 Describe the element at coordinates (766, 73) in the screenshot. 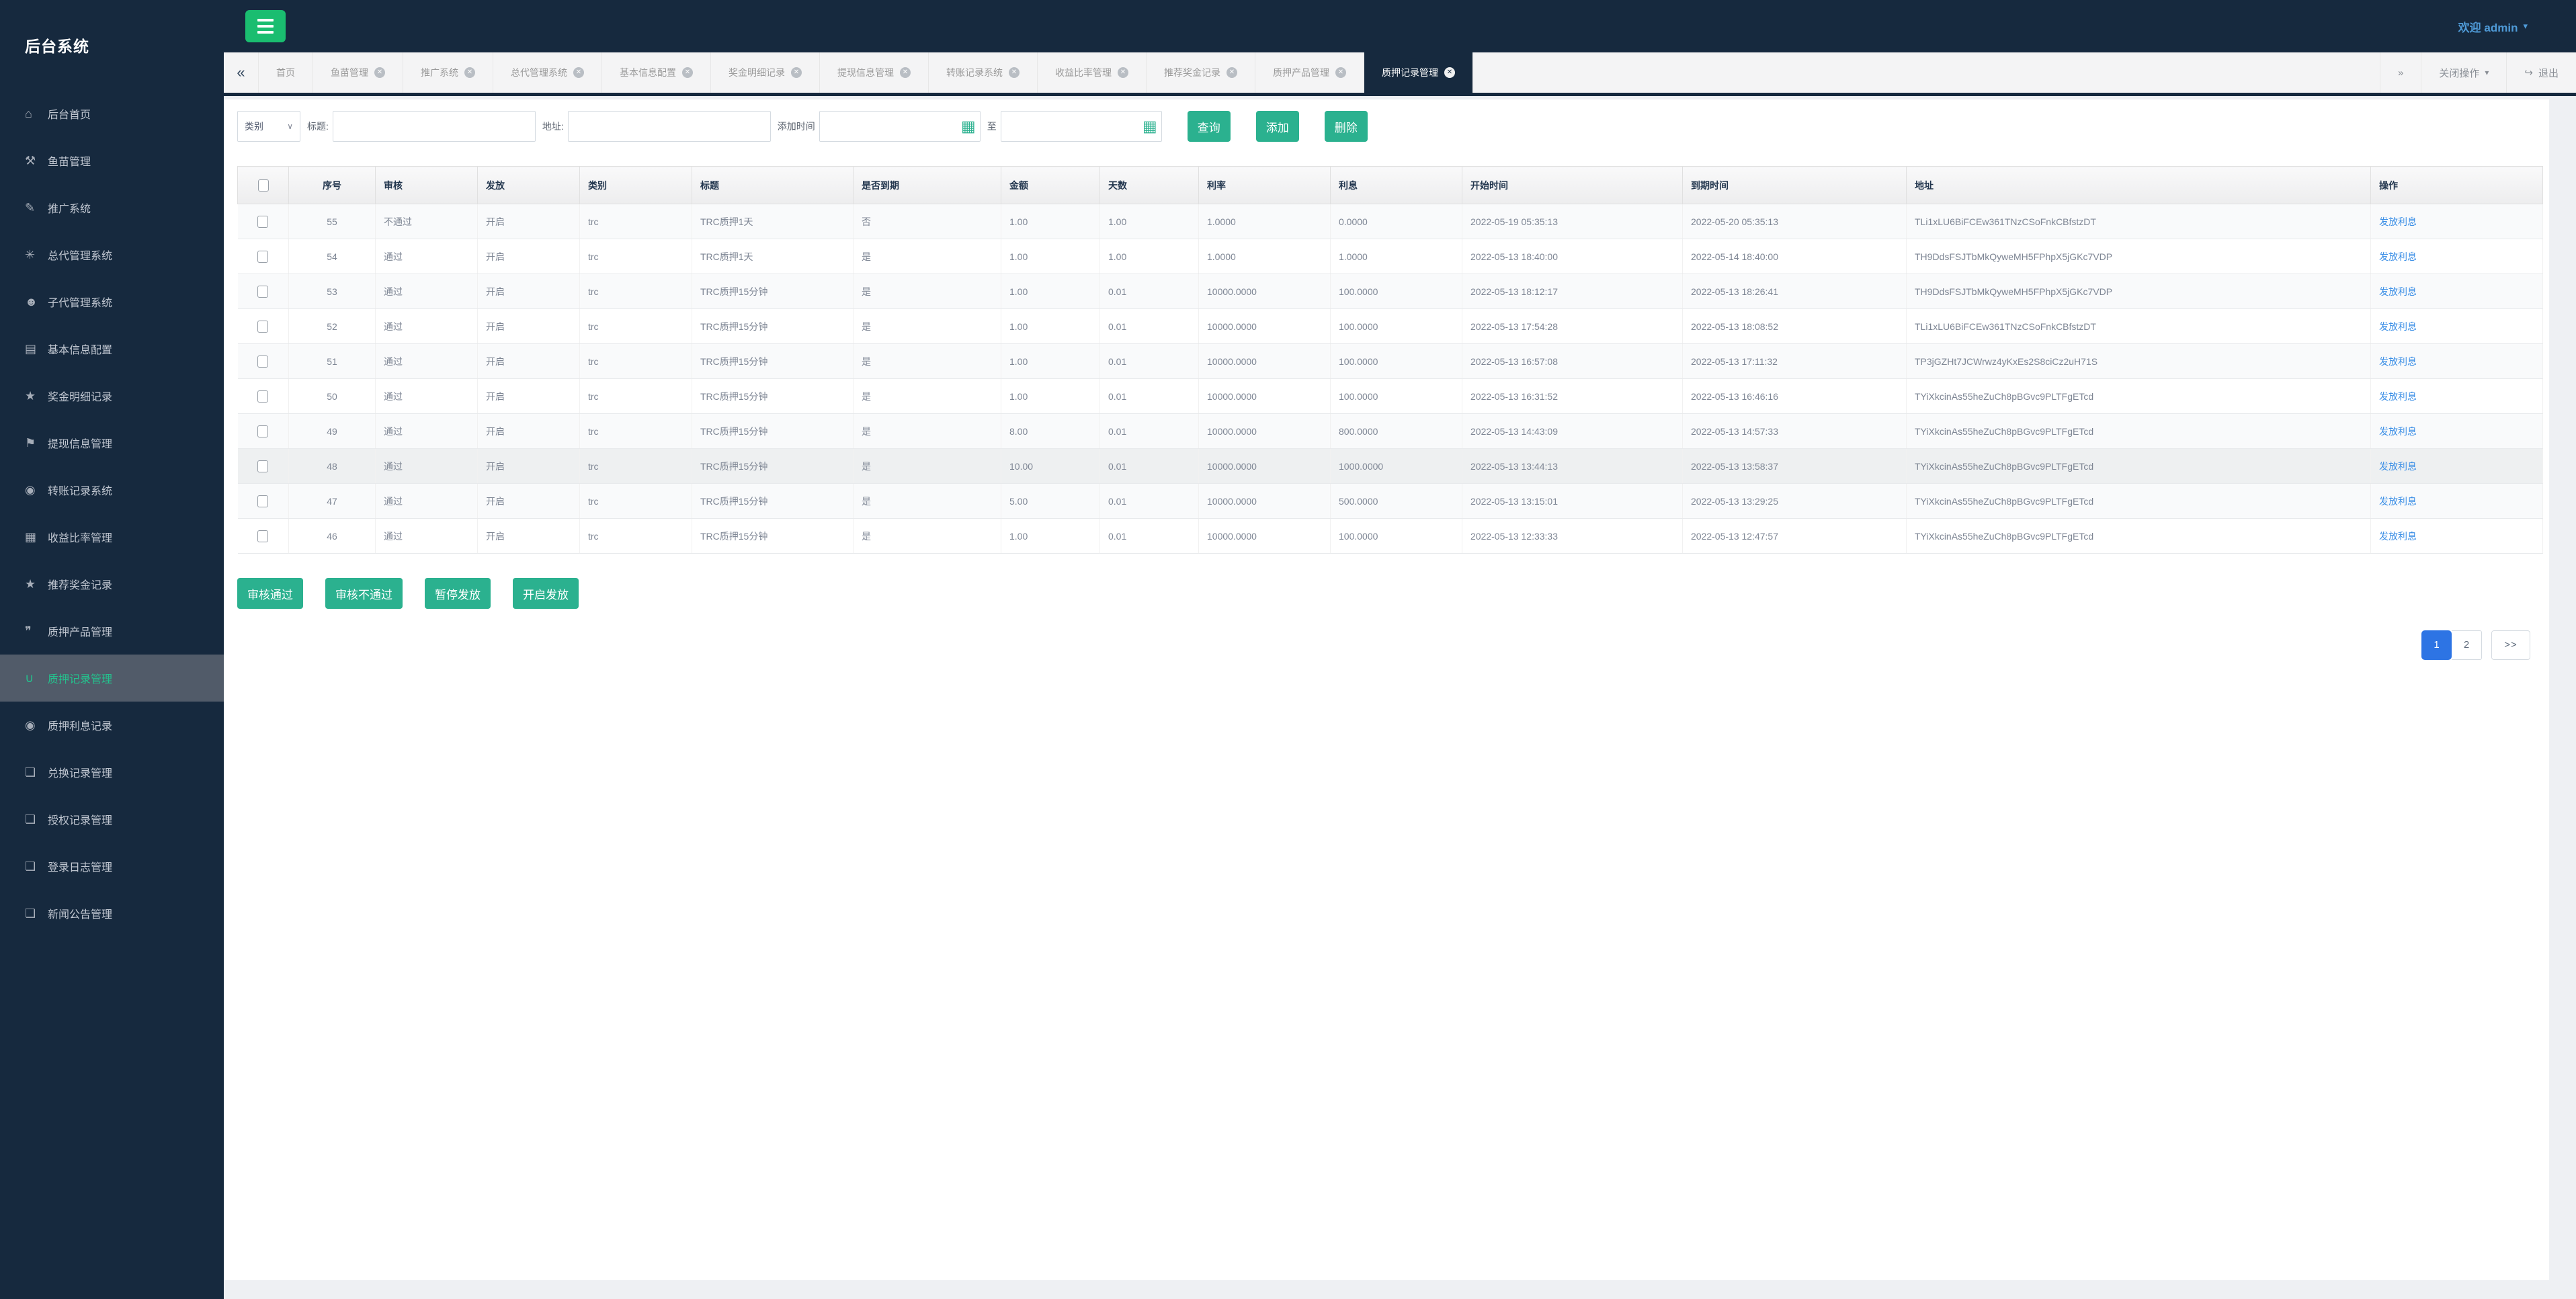

I see `tab-5: 奖金明细记录 ✕` at that location.